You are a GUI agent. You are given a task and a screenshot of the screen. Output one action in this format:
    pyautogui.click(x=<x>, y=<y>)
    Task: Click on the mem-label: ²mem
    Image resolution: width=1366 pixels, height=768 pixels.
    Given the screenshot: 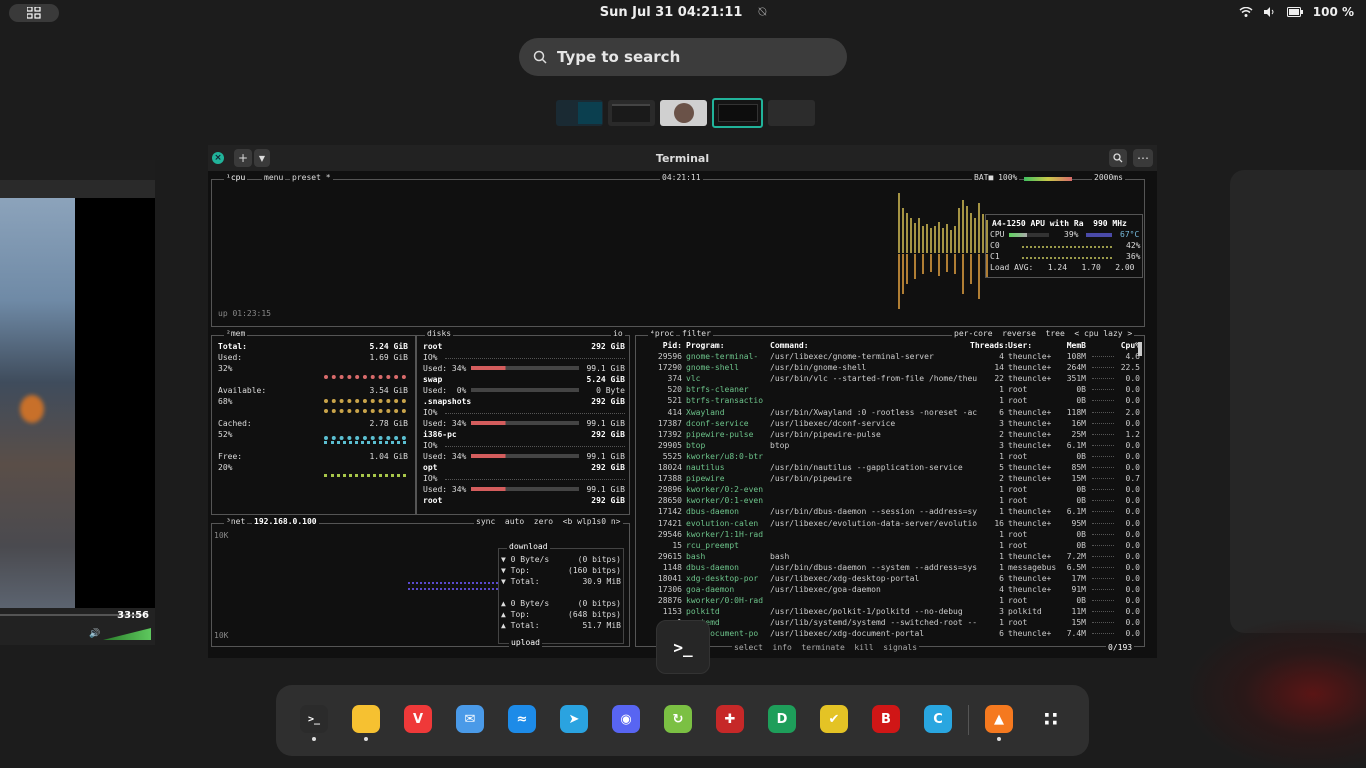 What is the action you would take?
    pyautogui.click(x=236, y=333)
    